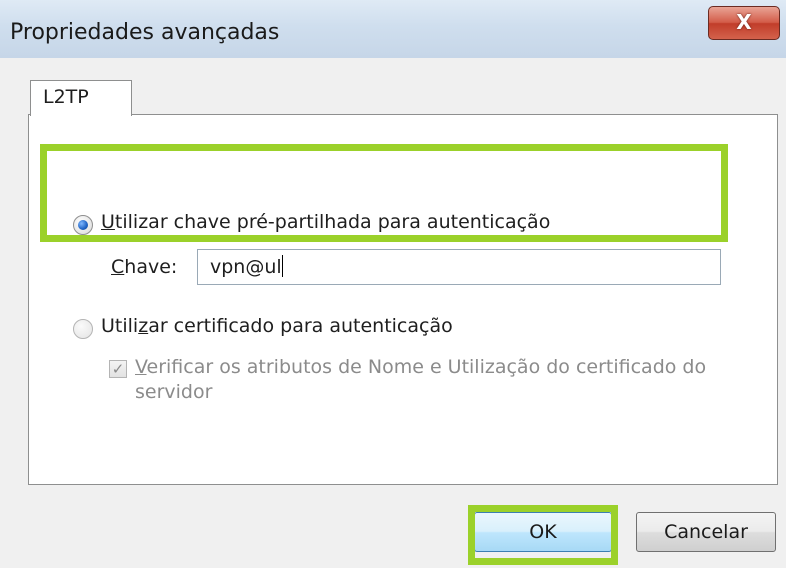  I want to click on verify-checkbox: ✓, so click(118, 369).